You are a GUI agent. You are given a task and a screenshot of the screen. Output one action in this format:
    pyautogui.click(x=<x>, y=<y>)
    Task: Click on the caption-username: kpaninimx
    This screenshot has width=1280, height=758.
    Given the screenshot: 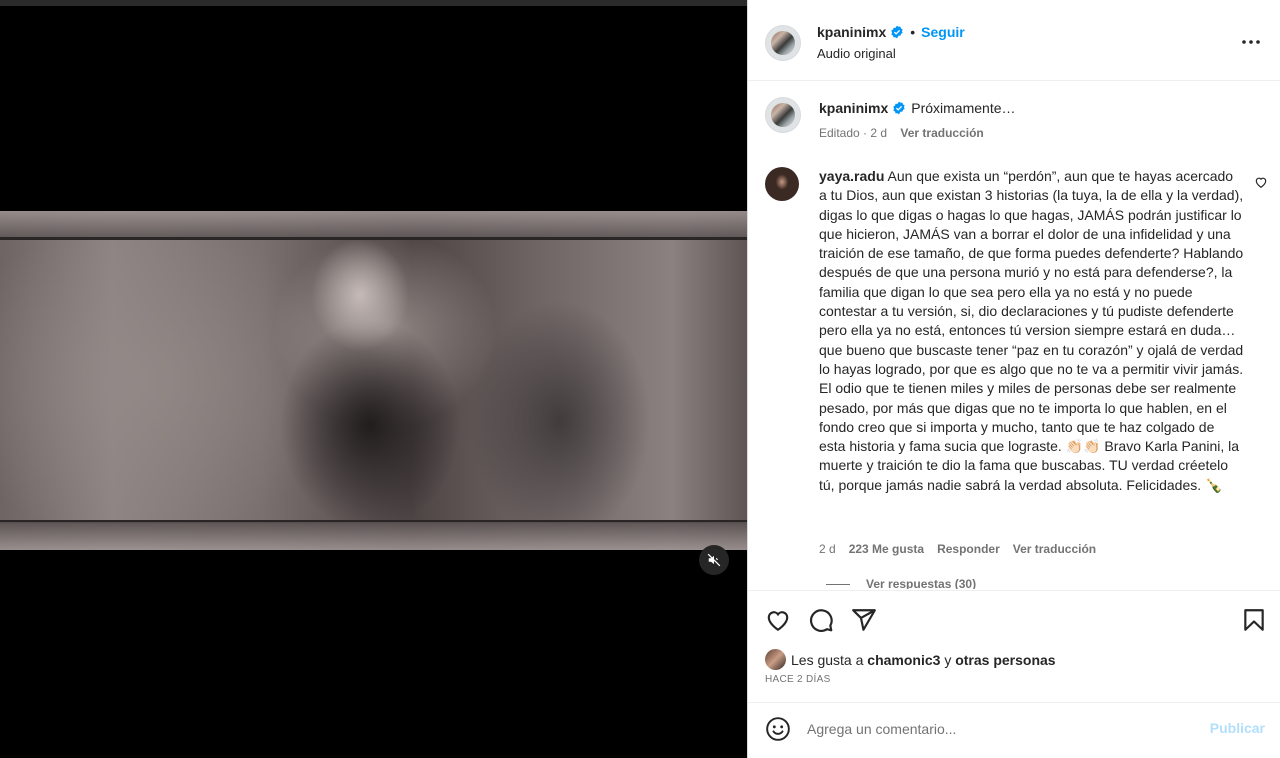 What is the action you would take?
    pyautogui.click(x=853, y=108)
    